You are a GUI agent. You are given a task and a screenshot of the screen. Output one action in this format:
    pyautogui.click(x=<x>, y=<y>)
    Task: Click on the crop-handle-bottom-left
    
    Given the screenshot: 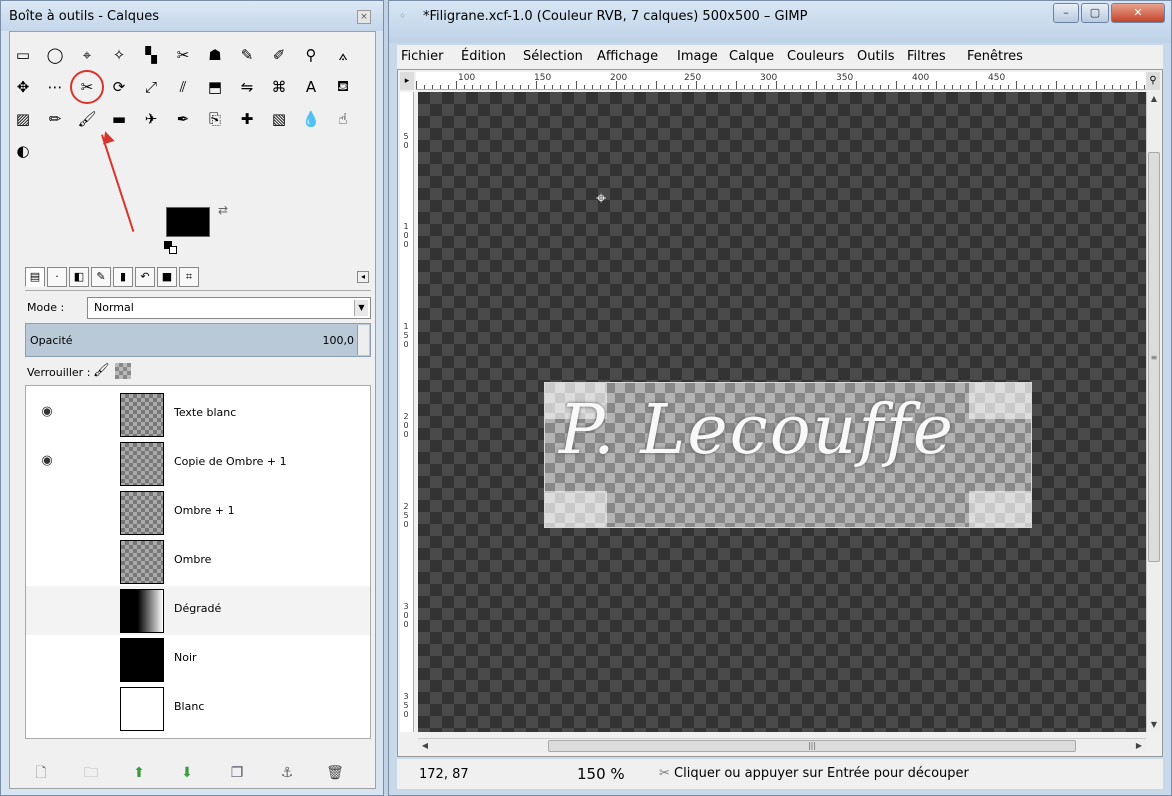 What is the action you would take?
    pyautogui.click(x=576, y=509)
    